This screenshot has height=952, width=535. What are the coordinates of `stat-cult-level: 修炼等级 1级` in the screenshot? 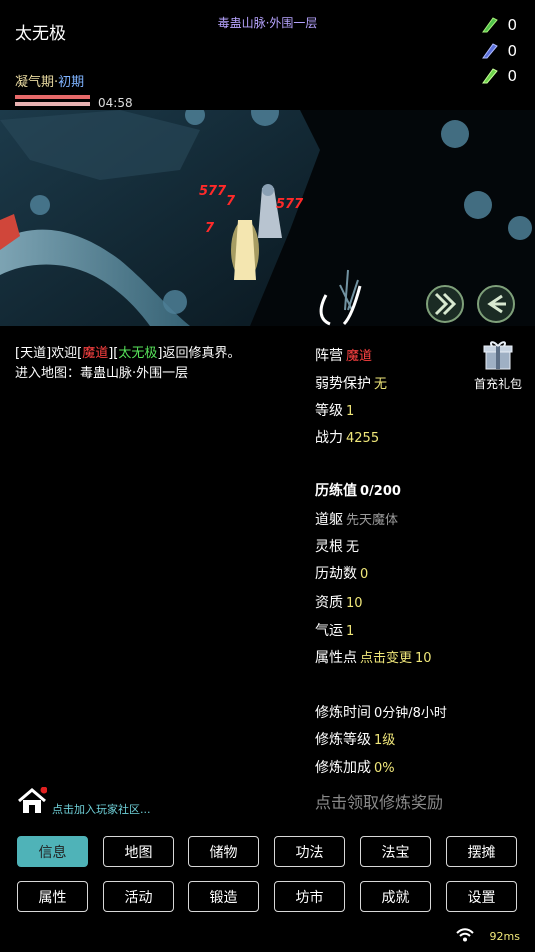 It's located at (355, 740).